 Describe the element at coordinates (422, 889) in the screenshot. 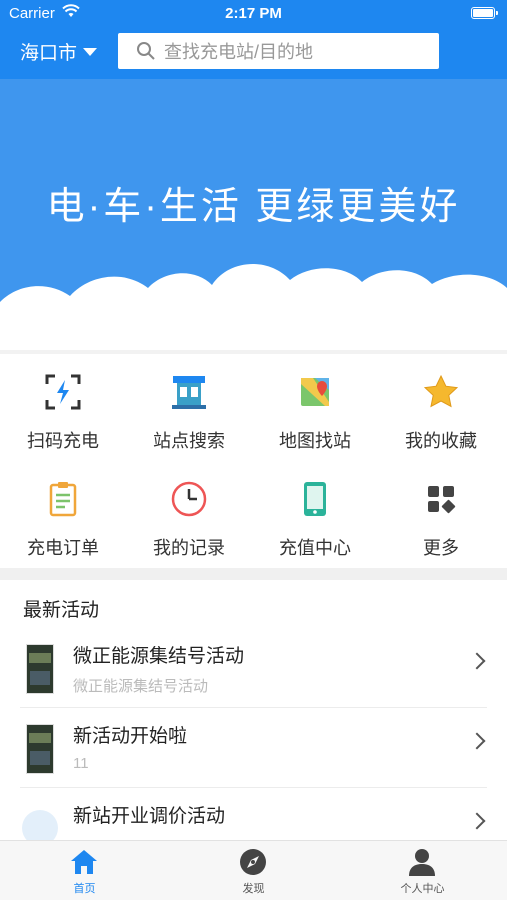

I see `tab-label: 个人中心` at that location.